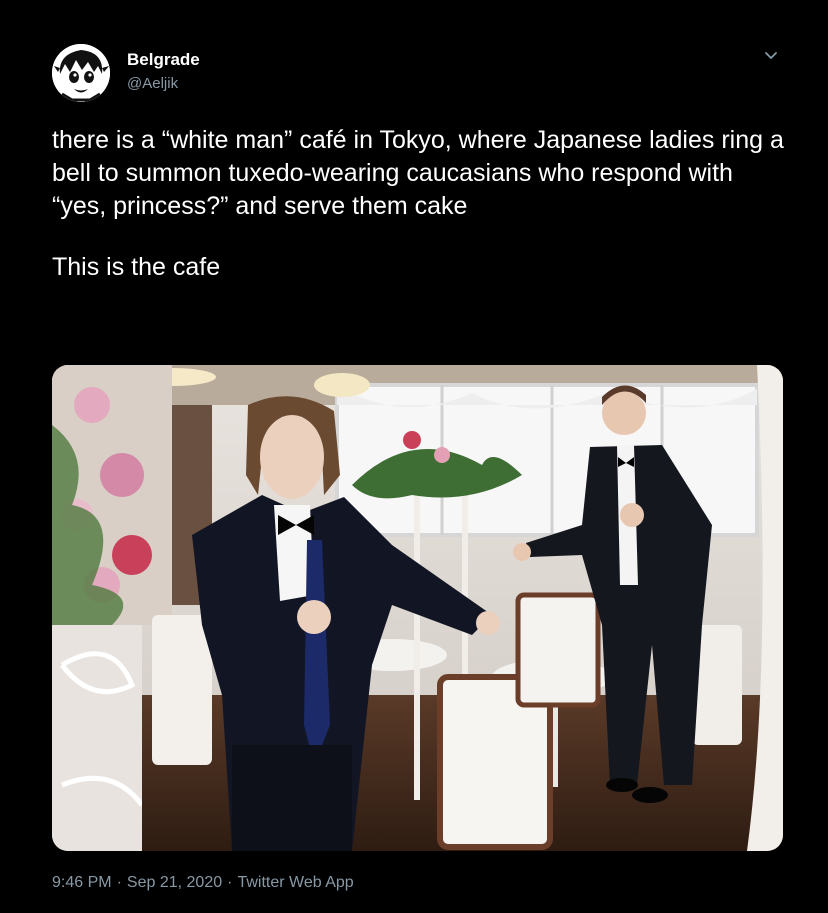 The image size is (828, 913). I want to click on tweet-metadata: 9:46 PM · Sep 21, 2020 · Twitter Web App, so click(203, 883).